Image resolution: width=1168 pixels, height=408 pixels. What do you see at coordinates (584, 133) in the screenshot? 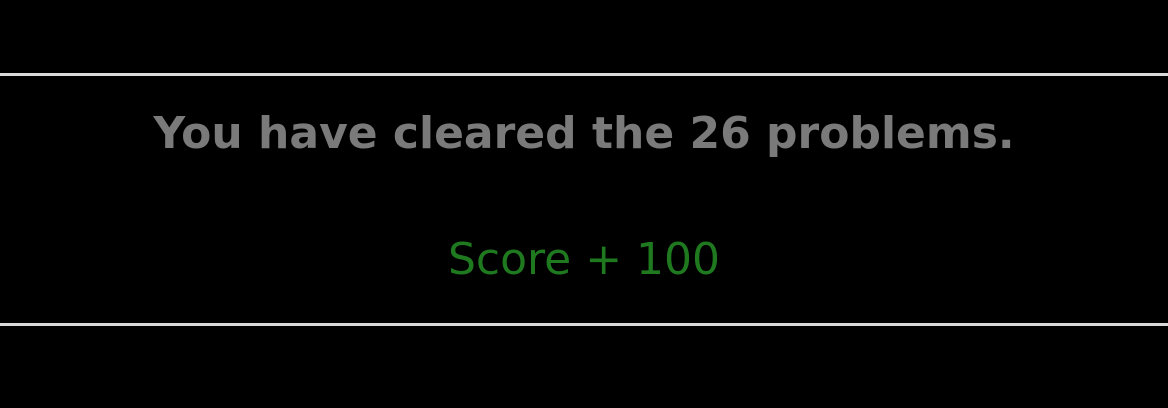
I see `cleared-message: You have cleared the 26 problems.` at bounding box center [584, 133].